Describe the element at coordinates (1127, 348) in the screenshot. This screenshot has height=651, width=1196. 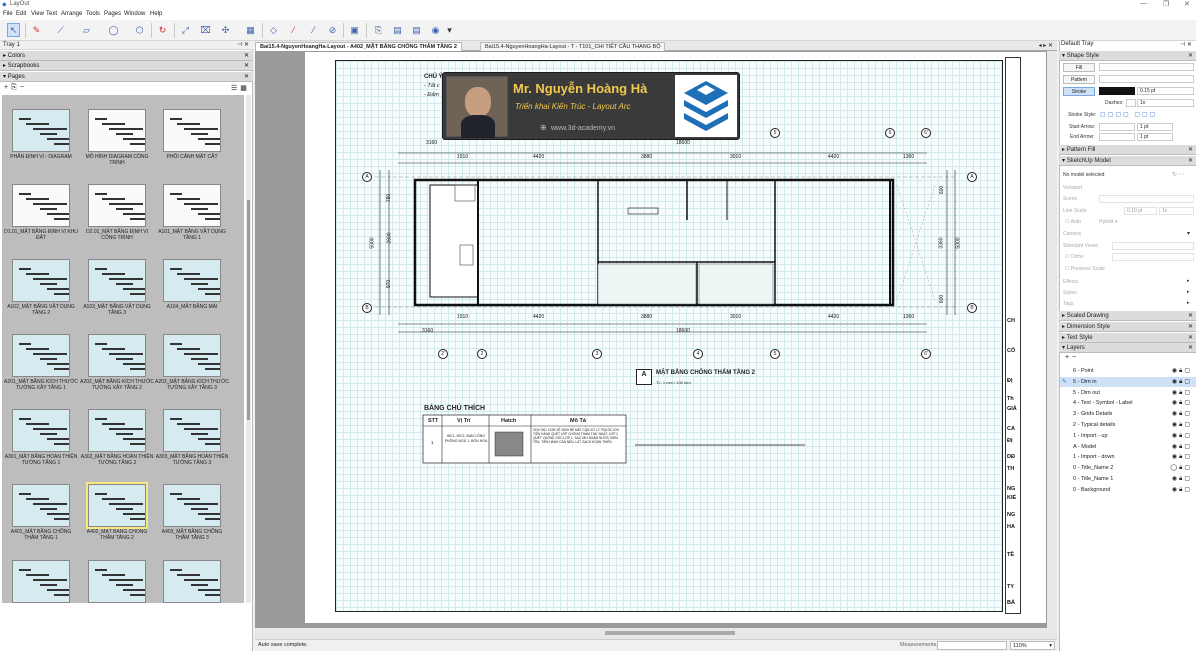
I see `layers-header: ▾ Layers ✕` at that location.